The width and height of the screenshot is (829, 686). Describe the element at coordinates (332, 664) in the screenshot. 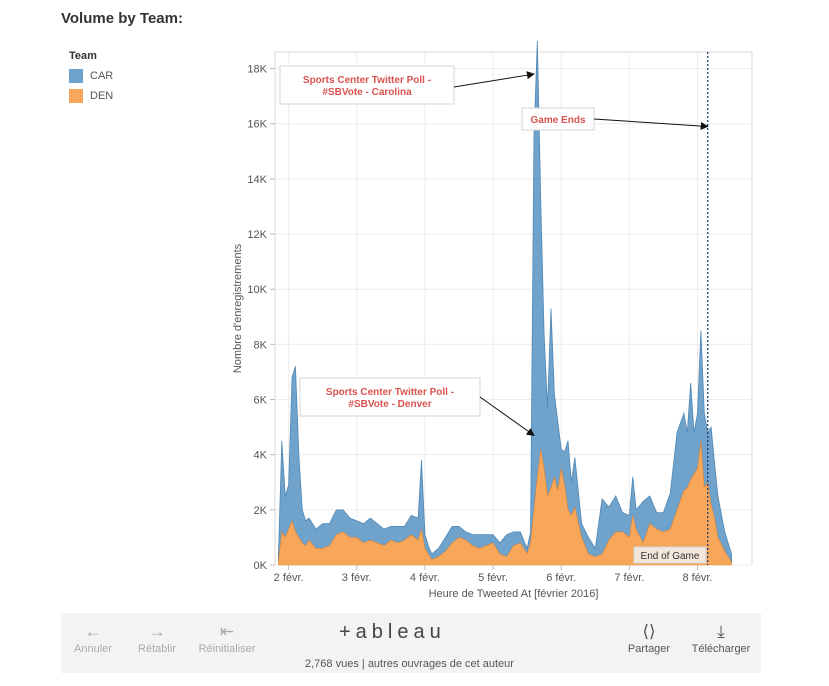

I see `views-count: 2,768 vues` at that location.